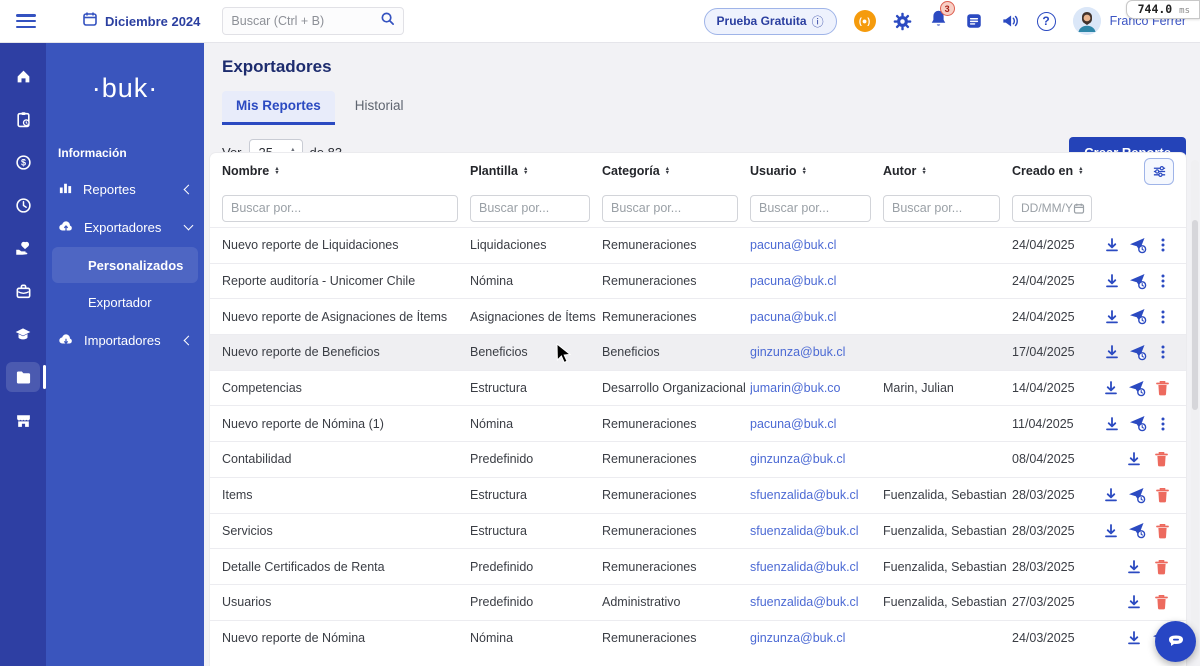 The width and height of the screenshot is (1200, 666). I want to click on column-header-plantilla: Plantilla ▲ ▼, so click(536, 171).